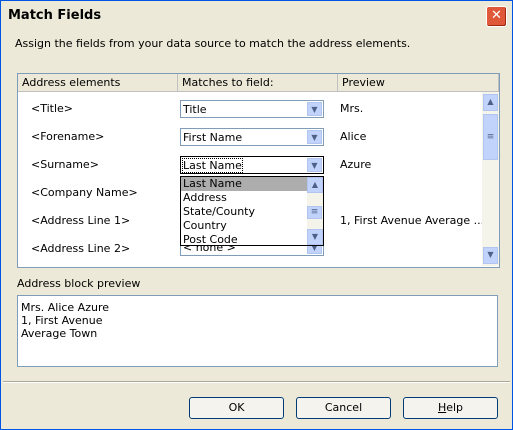 This screenshot has height=430, width=513. What do you see at coordinates (244, 212) in the screenshot?
I see `dropdown-option-state-county: State/County` at bounding box center [244, 212].